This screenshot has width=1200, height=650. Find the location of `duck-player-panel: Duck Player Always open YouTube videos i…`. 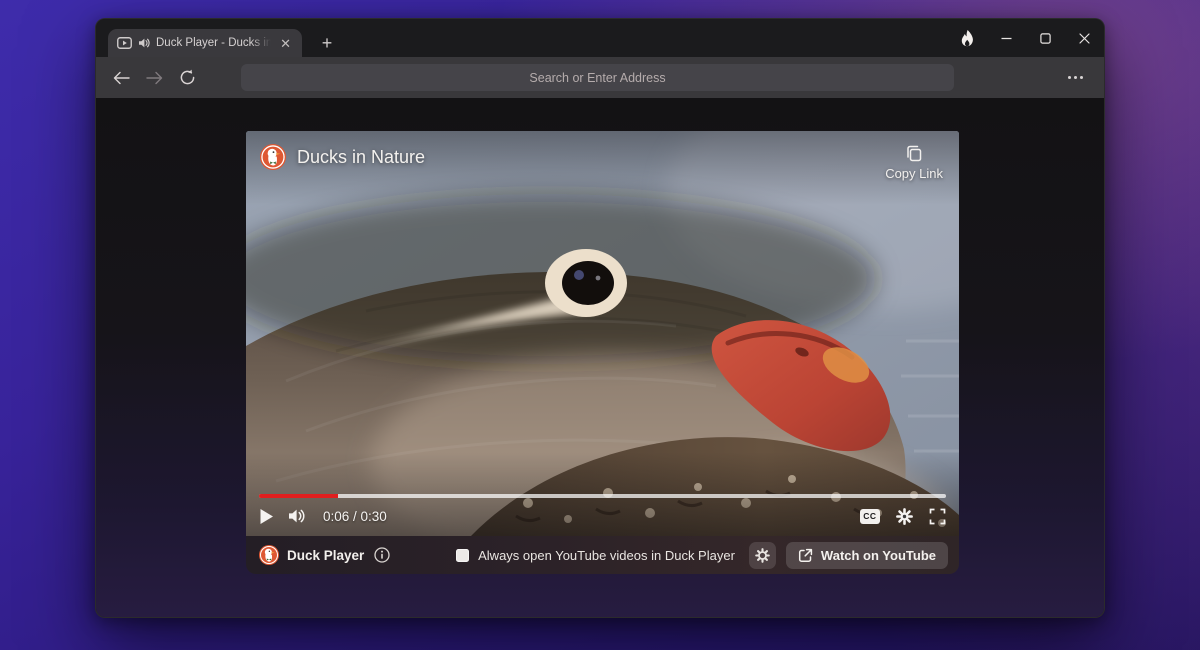

duck-player-panel: Duck Player Always open YouTube videos i… is located at coordinates (602, 555).